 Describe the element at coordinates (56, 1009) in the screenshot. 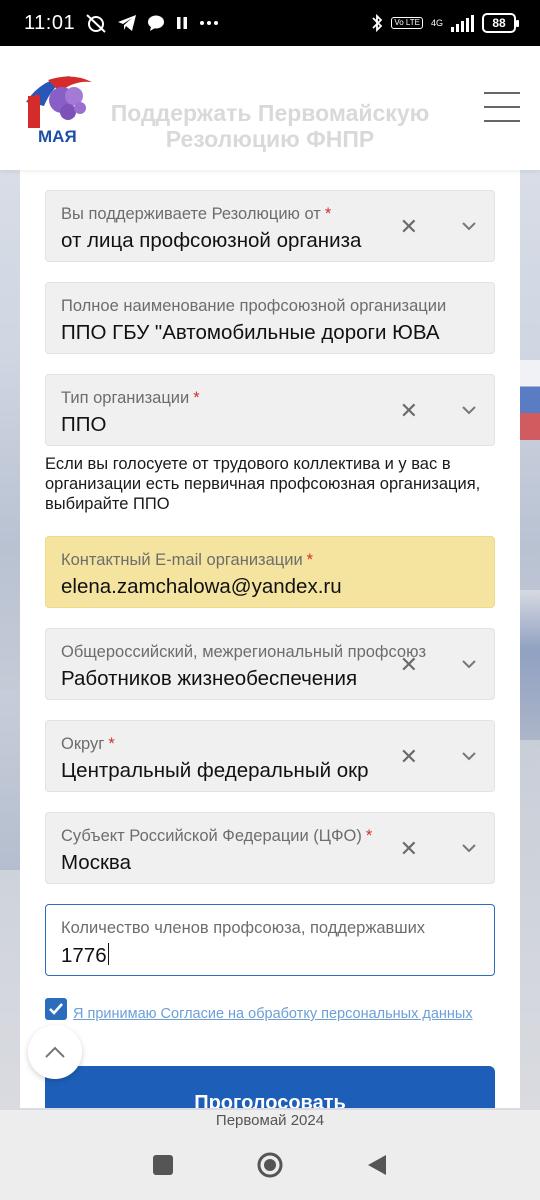

I see `consent-checkbox` at that location.